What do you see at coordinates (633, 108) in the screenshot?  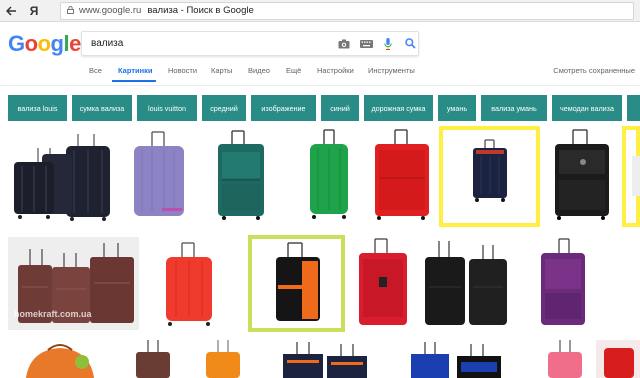 I see `chip-more: с` at bounding box center [633, 108].